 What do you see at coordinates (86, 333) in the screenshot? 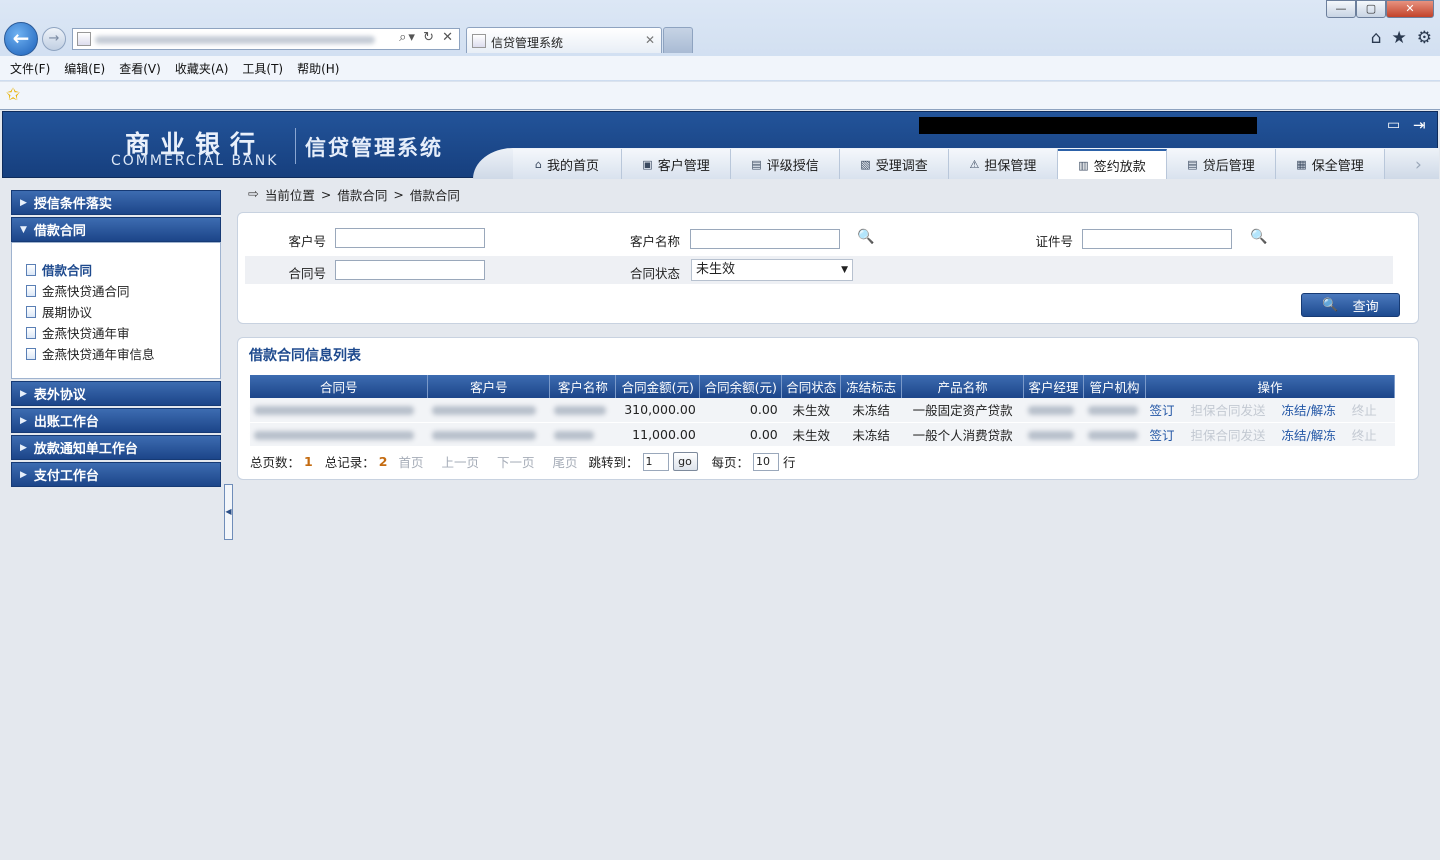
I see `sidebar-item-label: 金燕快贷通年审` at bounding box center [86, 333].